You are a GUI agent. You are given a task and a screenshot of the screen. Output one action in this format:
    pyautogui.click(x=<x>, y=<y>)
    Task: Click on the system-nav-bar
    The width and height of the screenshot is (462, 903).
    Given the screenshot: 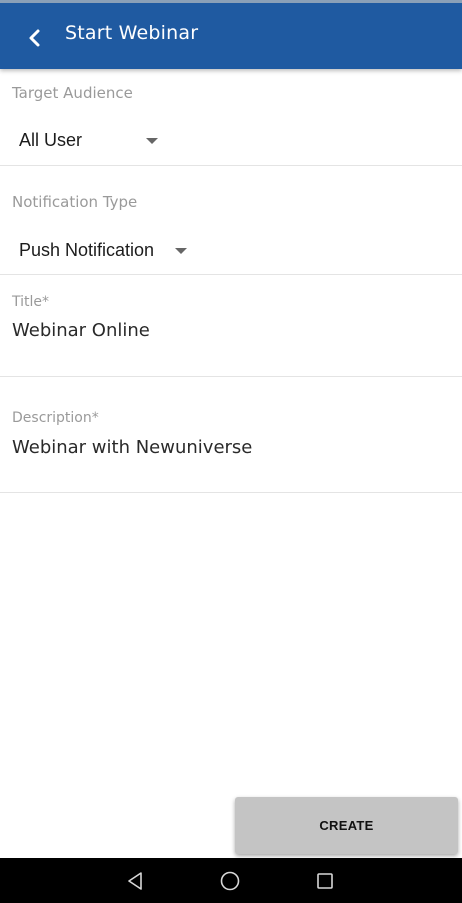 What is the action you would take?
    pyautogui.click(x=231, y=880)
    